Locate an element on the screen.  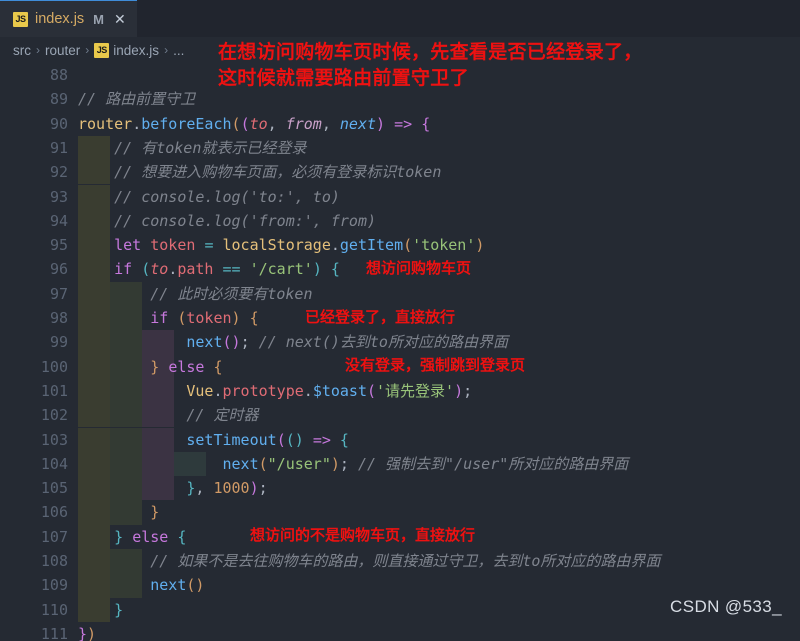
line-number: 89 is located at coordinates (58, 99).